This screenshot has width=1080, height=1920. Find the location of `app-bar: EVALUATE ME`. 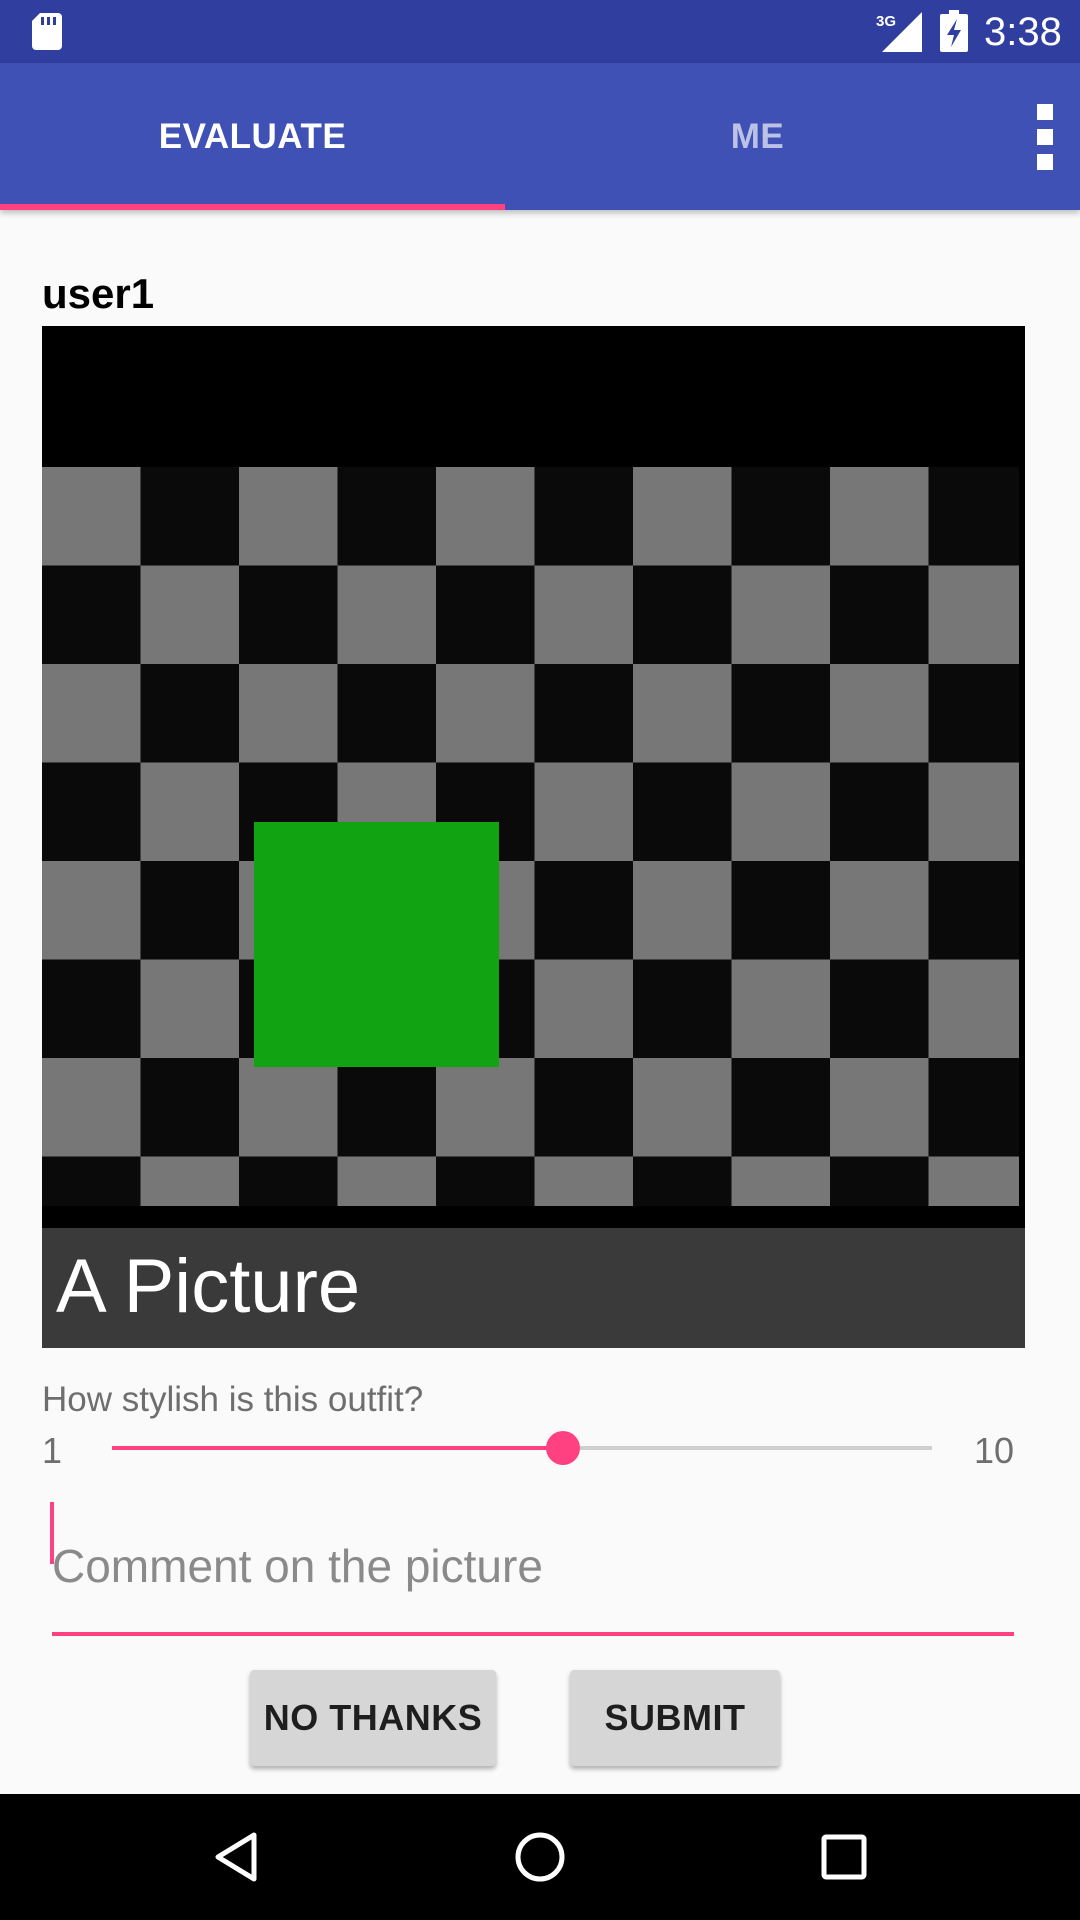

app-bar: EVALUATE ME is located at coordinates (540, 136).